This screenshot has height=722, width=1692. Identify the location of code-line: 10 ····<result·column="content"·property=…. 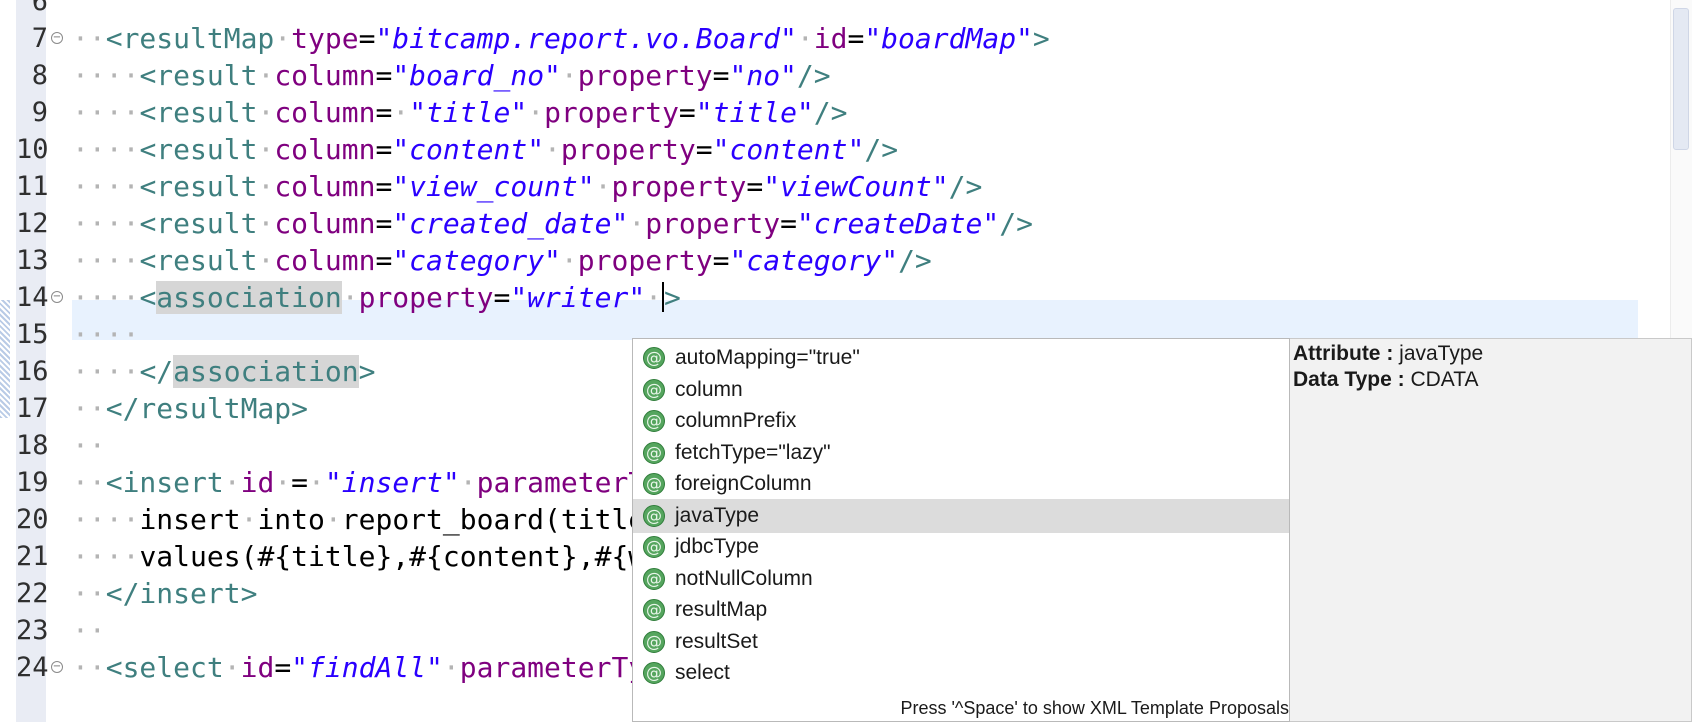
(846, 150).